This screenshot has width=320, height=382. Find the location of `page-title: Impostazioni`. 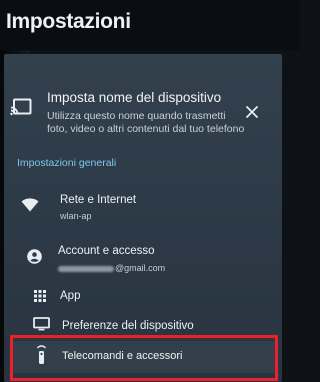

page-title: Impostazioni is located at coordinates (68, 21).